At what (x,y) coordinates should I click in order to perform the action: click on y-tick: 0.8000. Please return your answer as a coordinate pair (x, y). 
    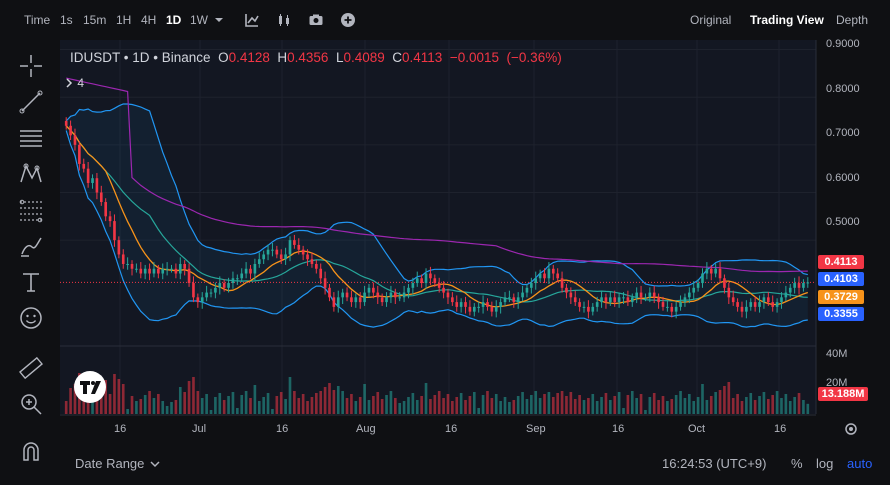
    Looking at the image, I should click on (843, 89).